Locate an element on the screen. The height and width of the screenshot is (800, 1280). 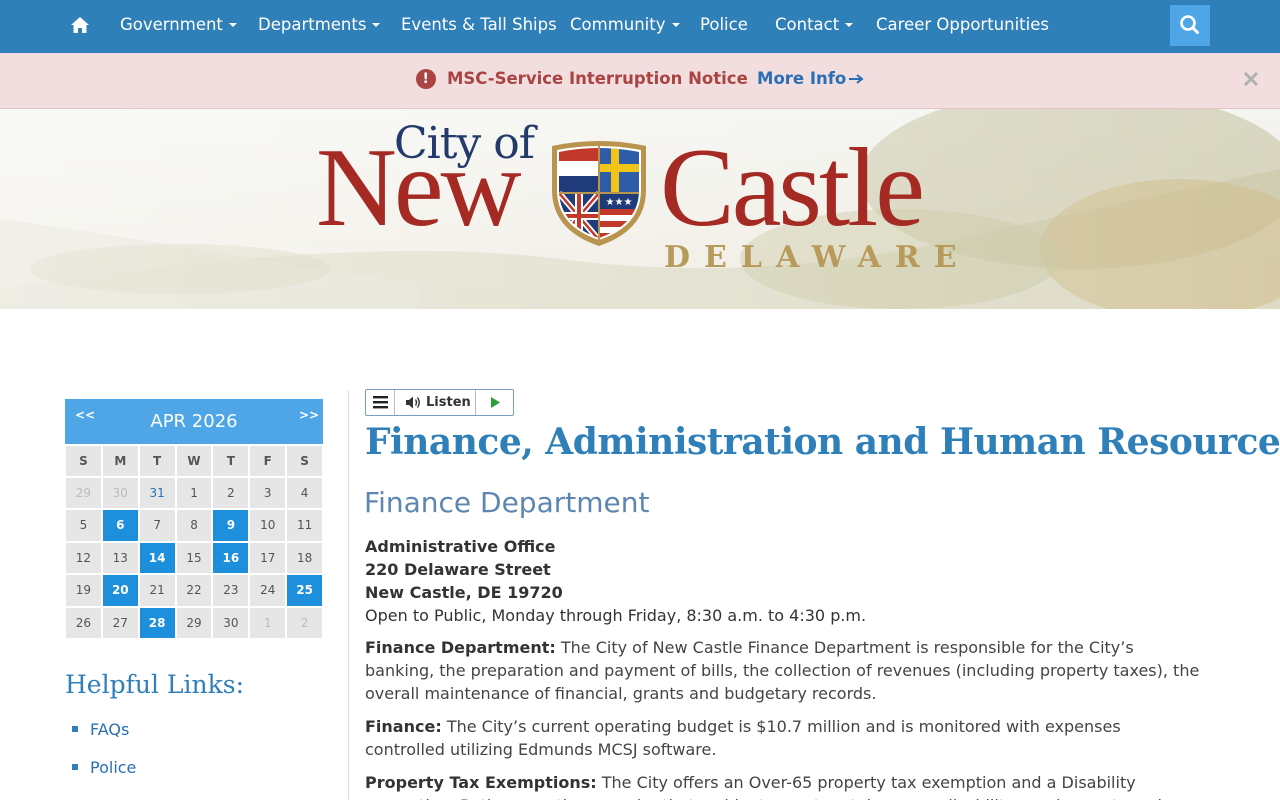
helpful-links-list: FAQs Police is located at coordinates (104, 758).